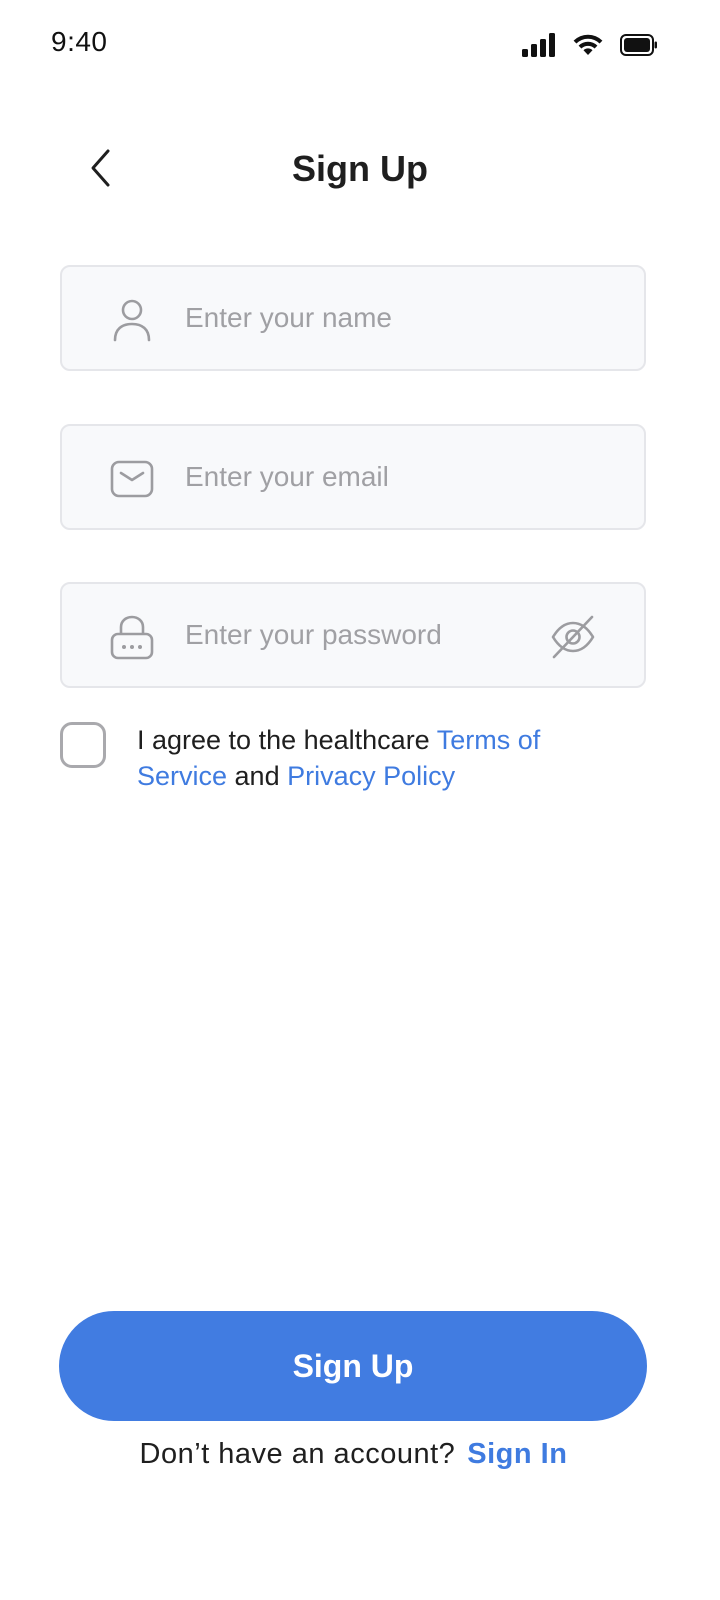  I want to click on battery-icon, so click(639, 45).